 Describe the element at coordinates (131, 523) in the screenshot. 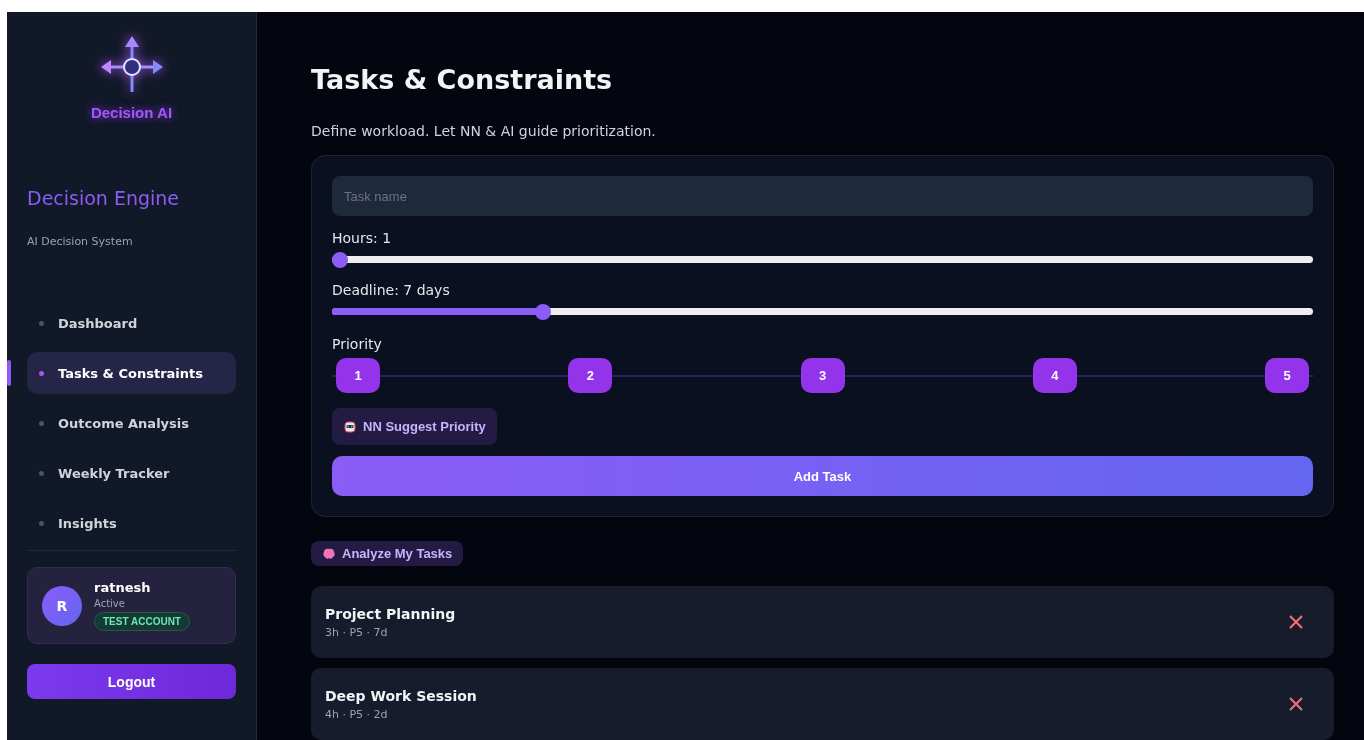

I see `nav-item: Insights` at that location.